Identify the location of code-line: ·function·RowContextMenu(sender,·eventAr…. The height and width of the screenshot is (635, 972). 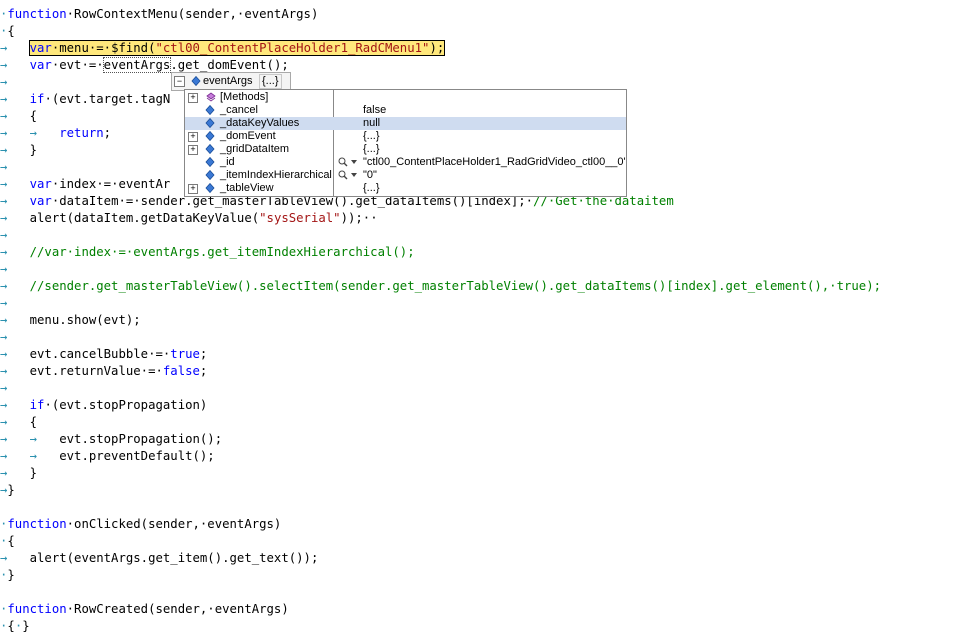
(159, 14).